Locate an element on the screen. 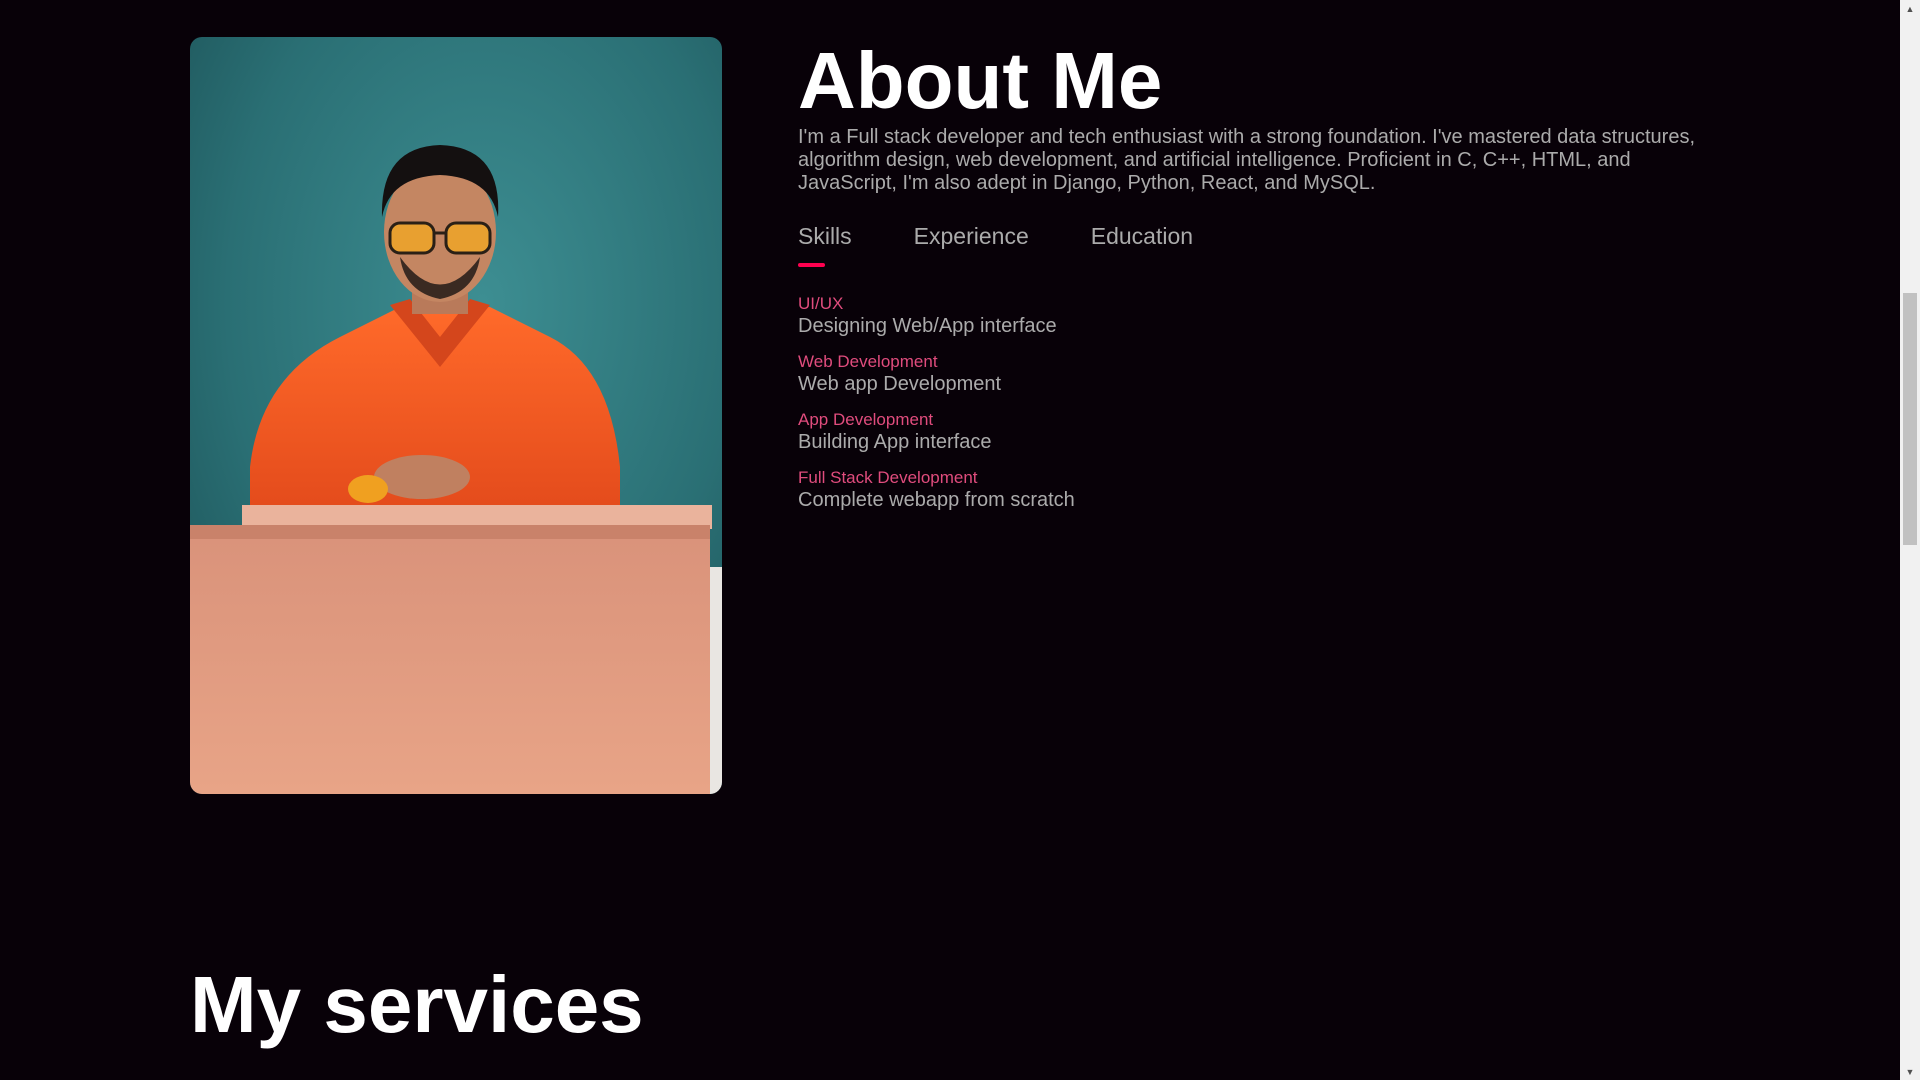 The image size is (1920, 1080). tab-experience: Experience is located at coordinates (971, 238).